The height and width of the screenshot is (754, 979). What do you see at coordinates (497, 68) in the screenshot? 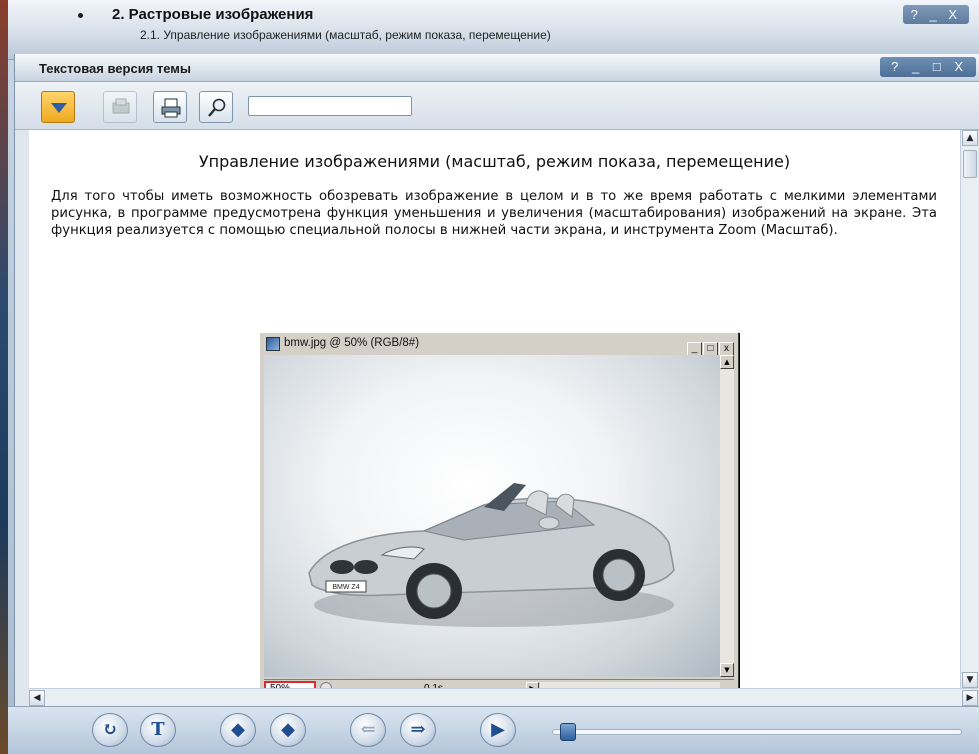
I see `inner-titlebar: Текстовая версия темы ? _ □ X` at bounding box center [497, 68].